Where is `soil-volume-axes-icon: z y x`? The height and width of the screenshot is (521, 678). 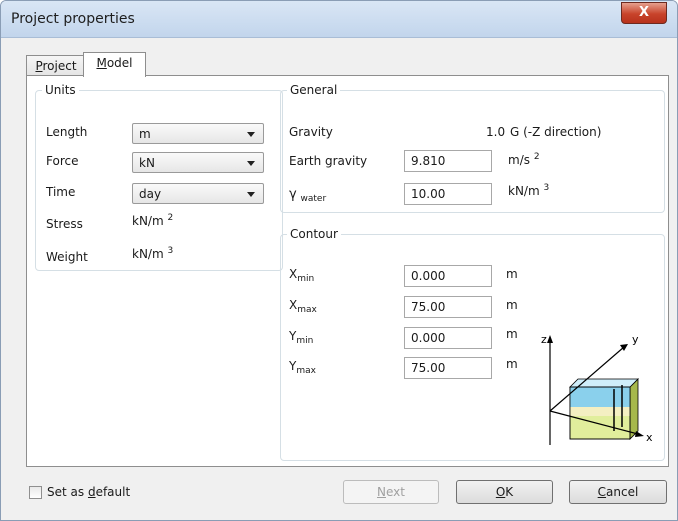 soil-volume-axes-icon: z y x is located at coordinates (597, 389).